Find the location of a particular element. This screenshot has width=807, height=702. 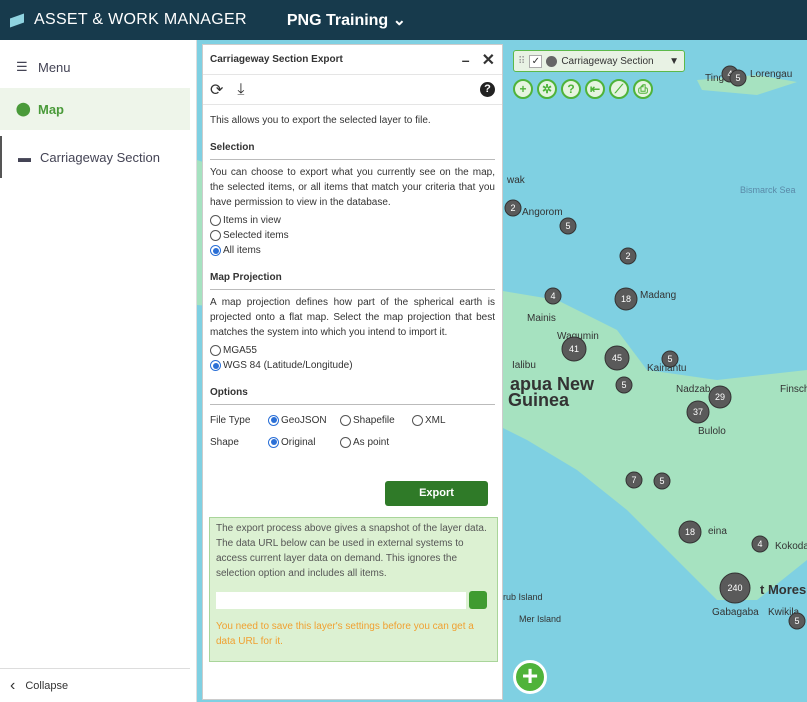

map-label: Nadzab is located at coordinates (693, 389).